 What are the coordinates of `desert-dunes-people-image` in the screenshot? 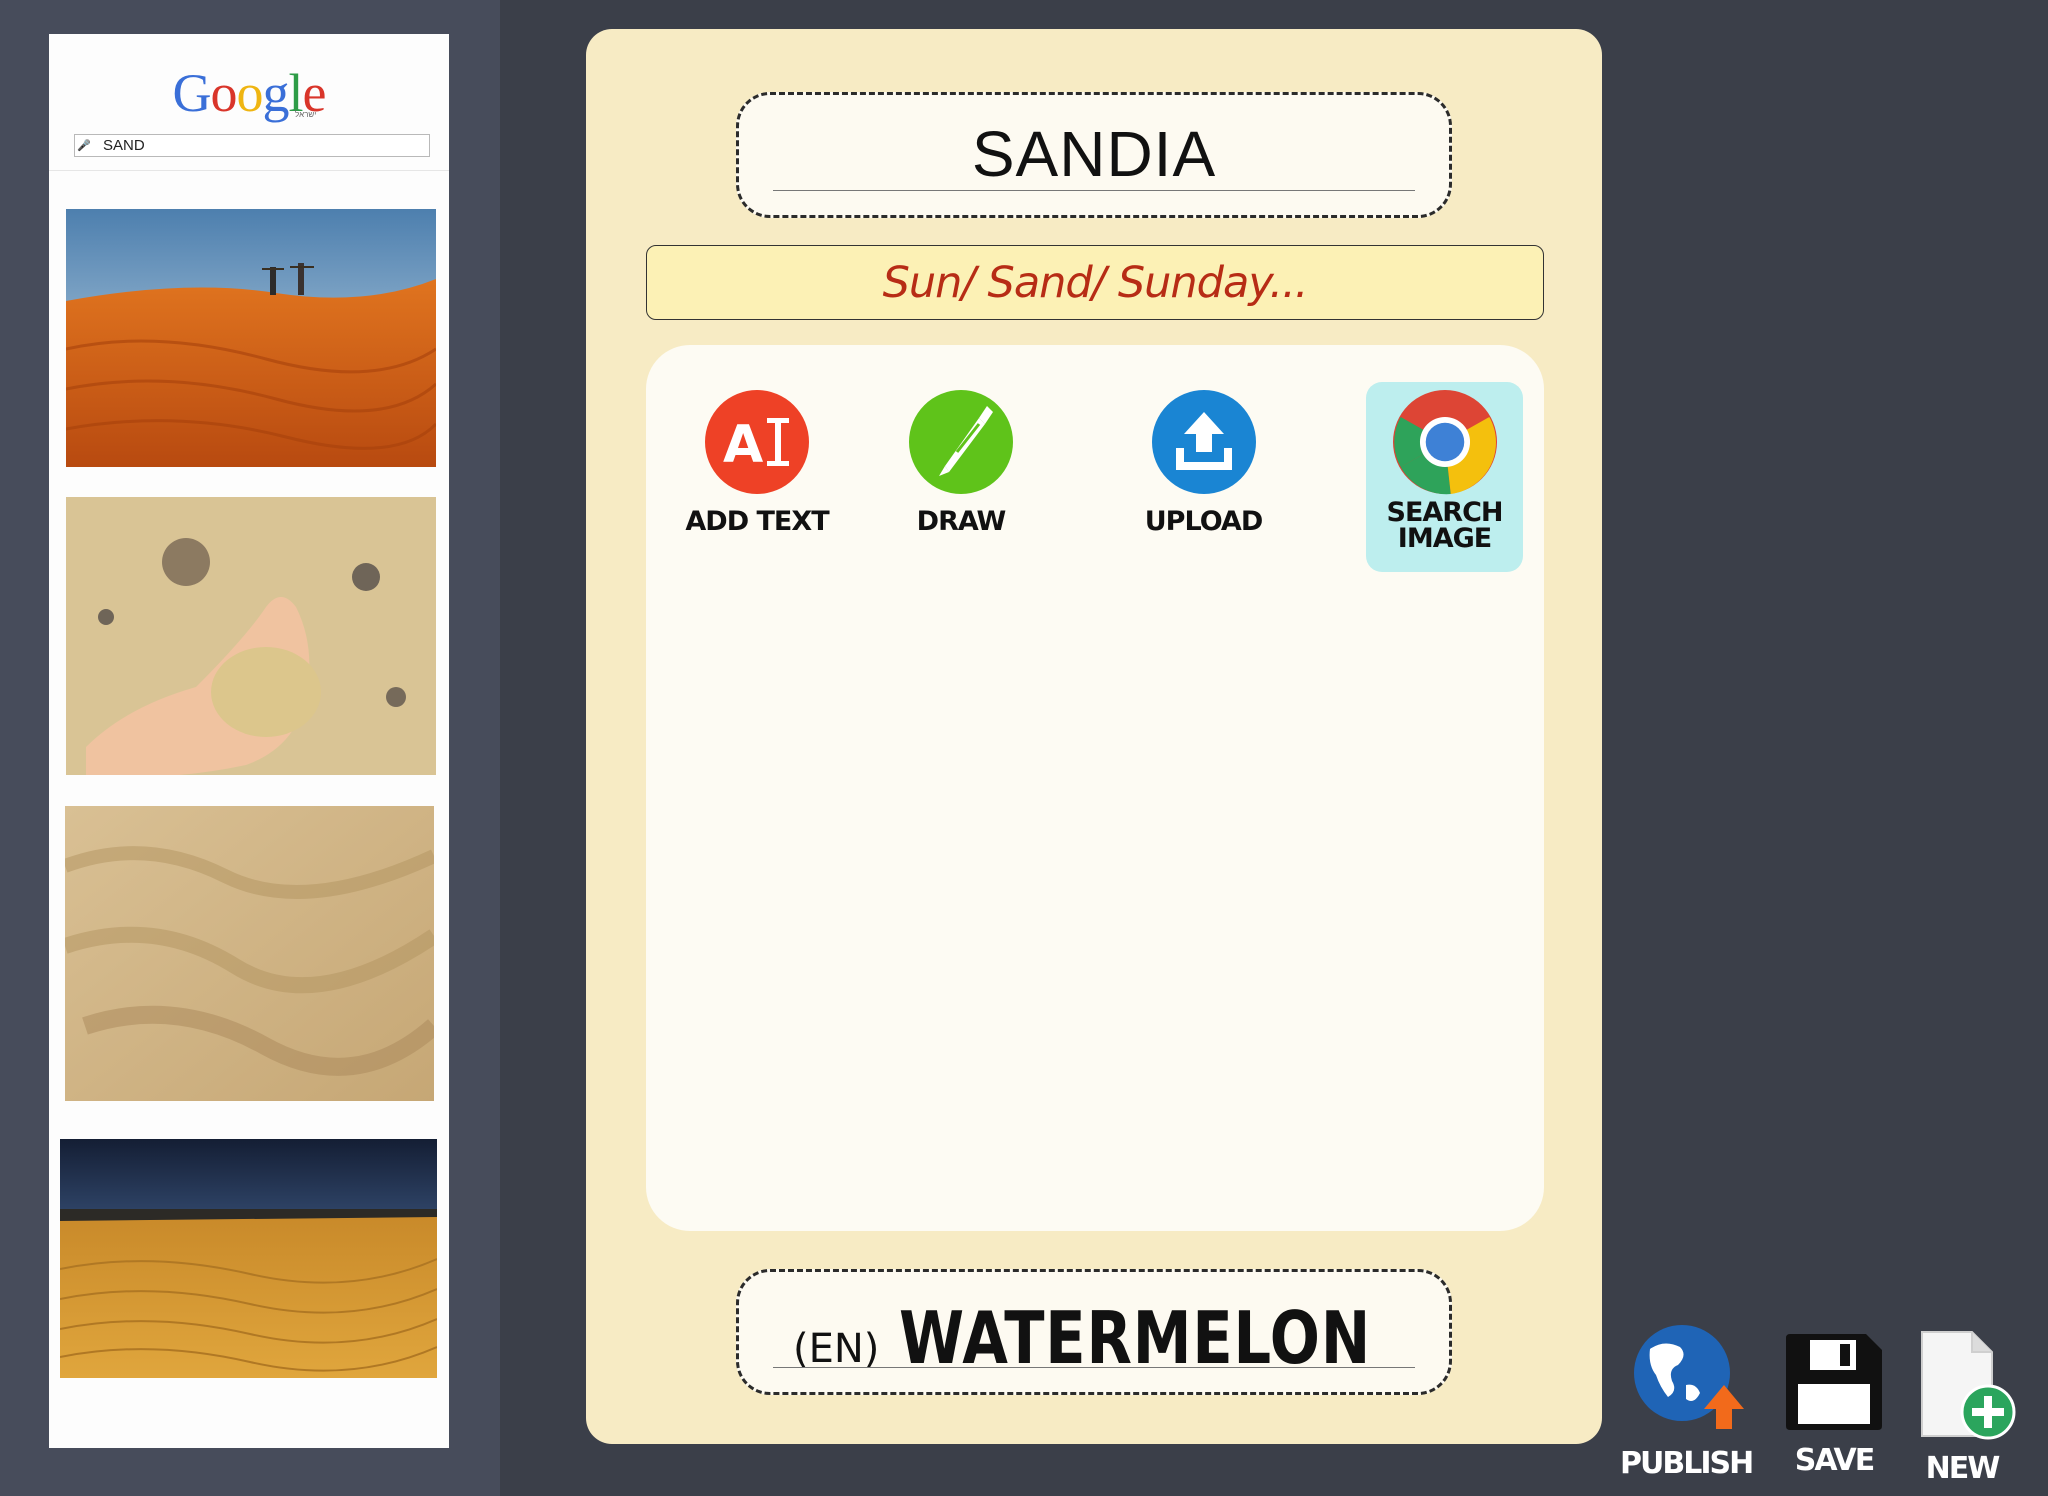 It's located at (251, 338).